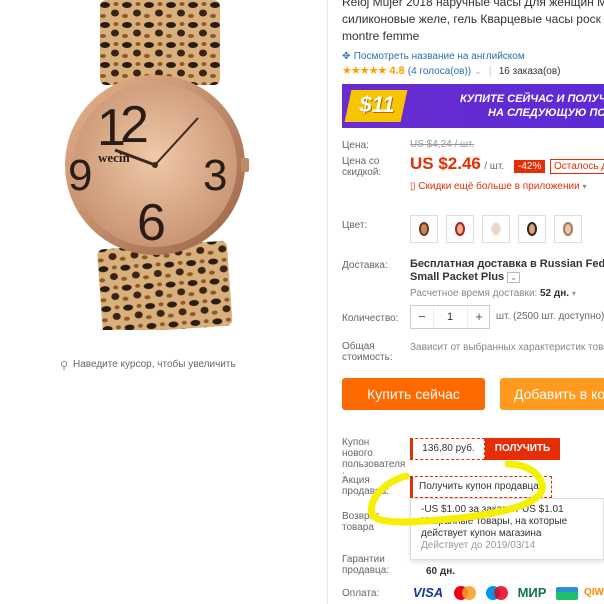 This screenshot has height=604, width=604. Describe the element at coordinates (346, 56) in the screenshot. I see `translate-icon: ✥` at that location.